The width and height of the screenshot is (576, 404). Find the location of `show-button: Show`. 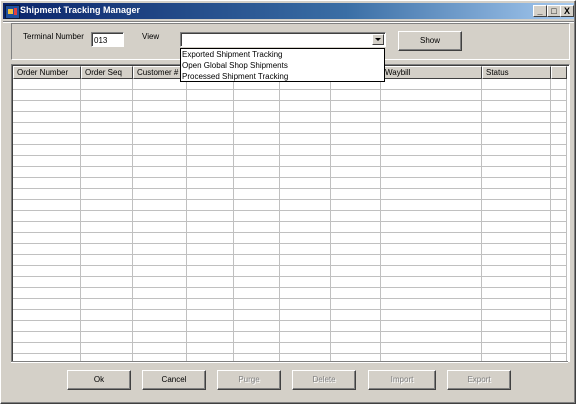

show-button: Show is located at coordinates (430, 41).